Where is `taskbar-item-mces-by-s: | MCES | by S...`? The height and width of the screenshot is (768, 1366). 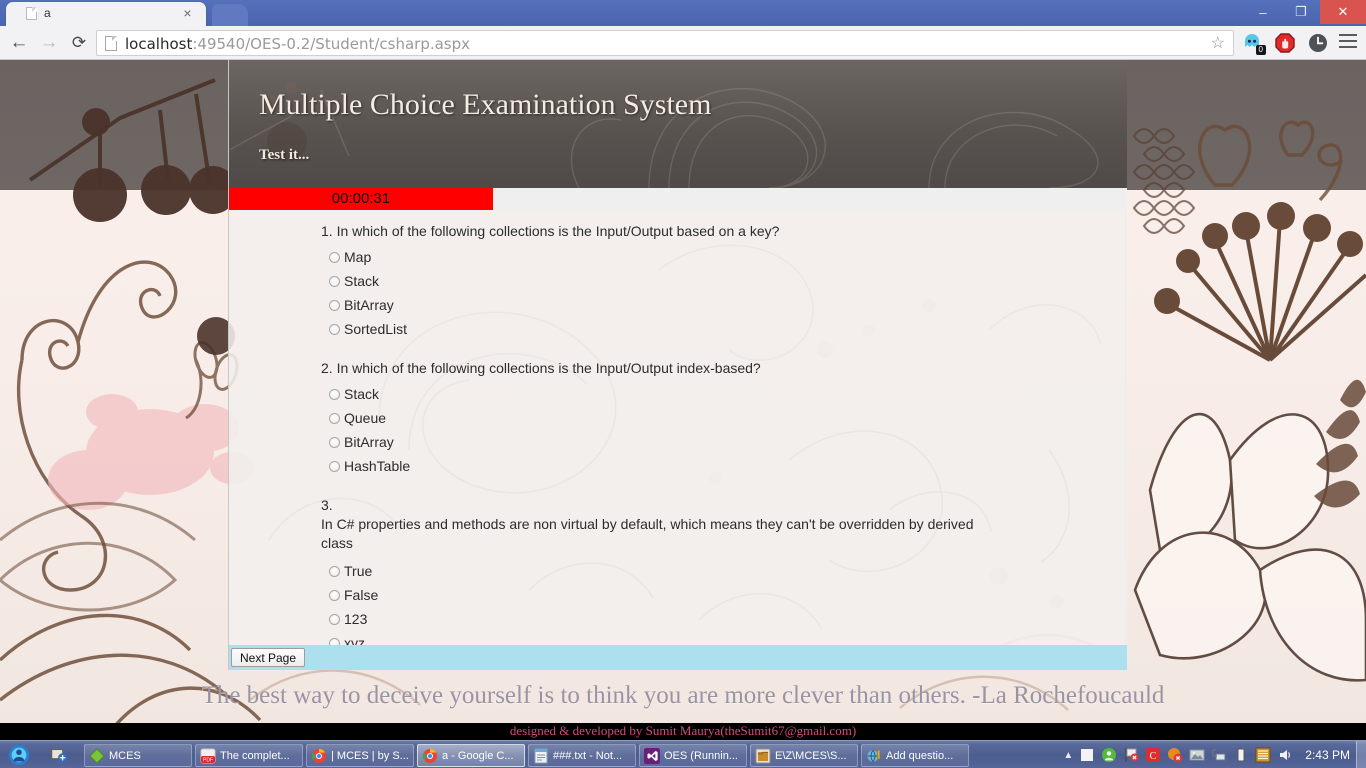
taskbar-item-mces-by-s: | MCES | by S... is located at coordinates (360, 755).